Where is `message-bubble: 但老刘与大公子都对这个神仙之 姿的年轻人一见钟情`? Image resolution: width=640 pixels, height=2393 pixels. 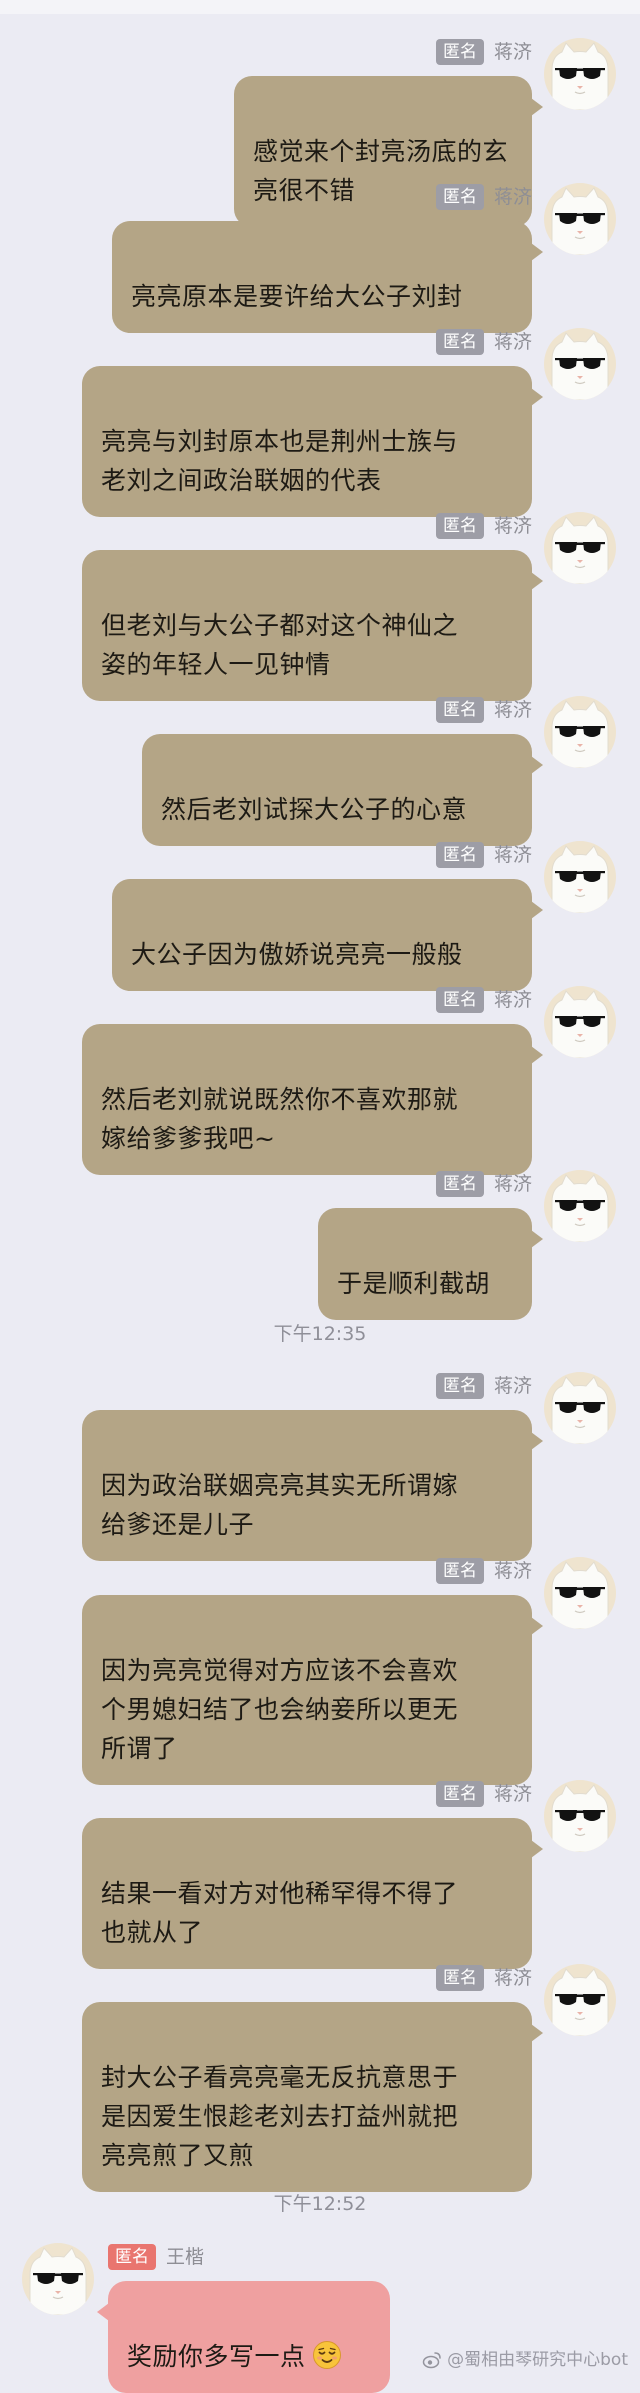 message-bubble: 但老刘与大公子都对这个神仙之 姿的年轻人一见钟情 is located at coordinates (312, 625).